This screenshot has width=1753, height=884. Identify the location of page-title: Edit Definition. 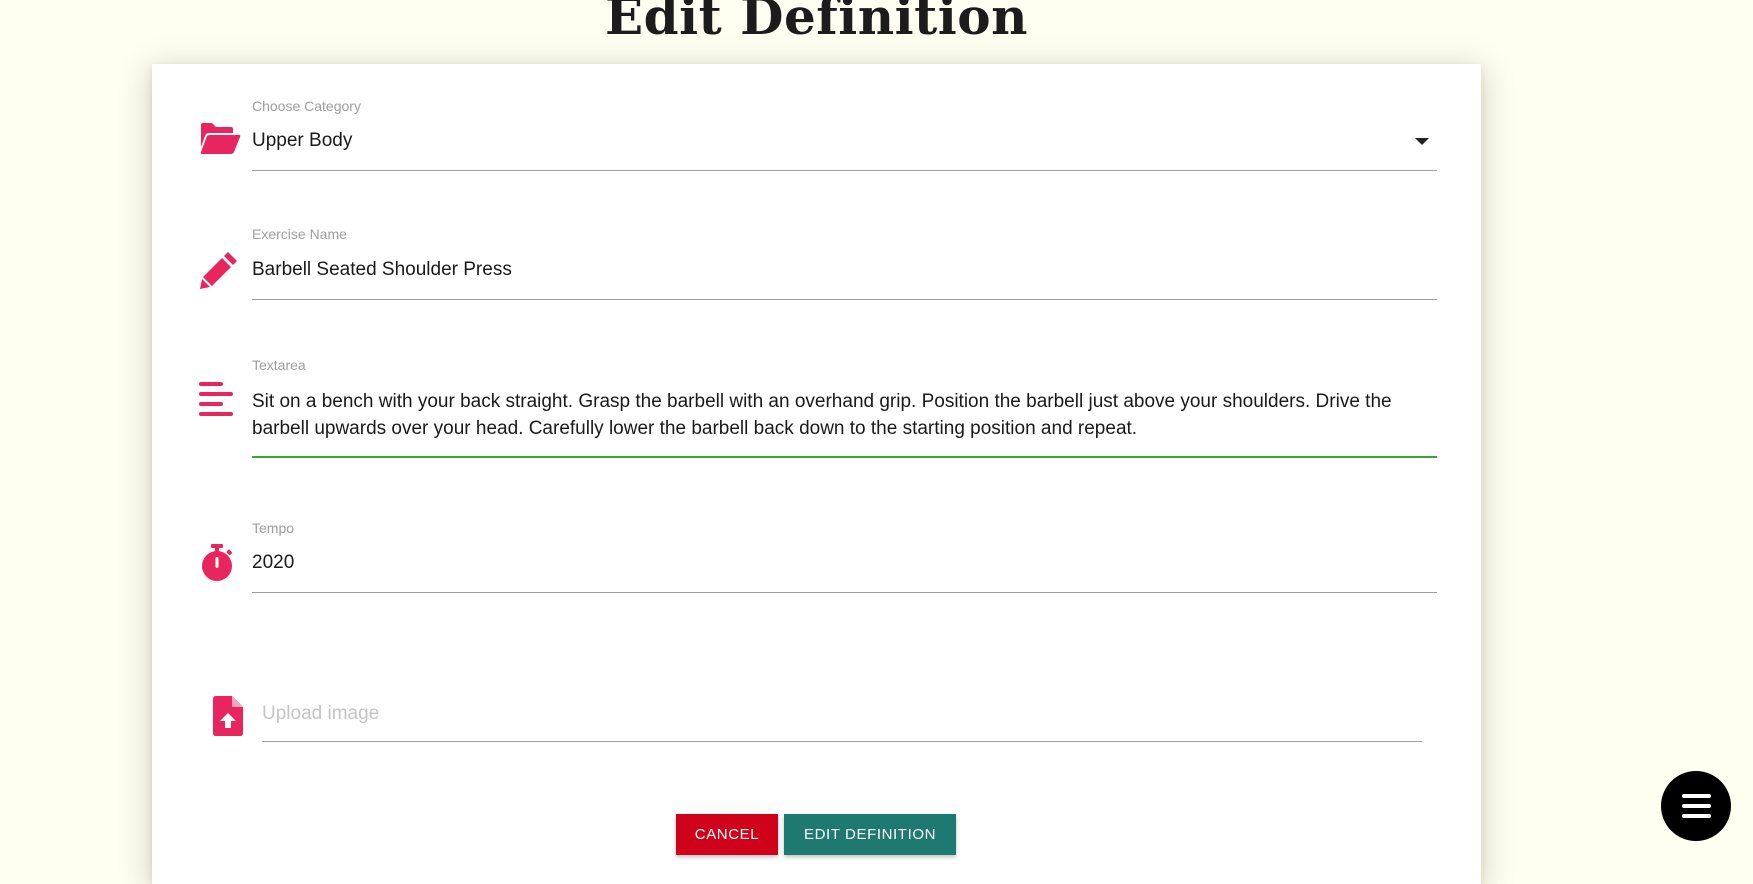
(816, 23).